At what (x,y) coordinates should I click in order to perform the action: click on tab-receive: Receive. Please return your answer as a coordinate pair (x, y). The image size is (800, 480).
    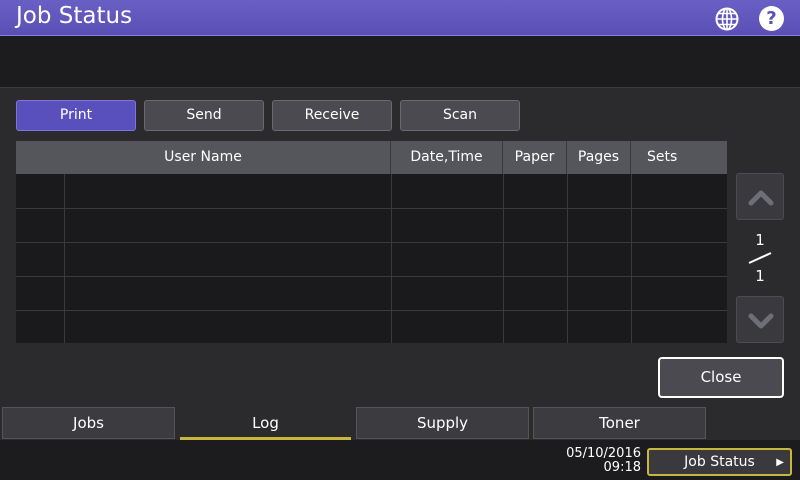
    Looking at the image, I should click on (332, 115).